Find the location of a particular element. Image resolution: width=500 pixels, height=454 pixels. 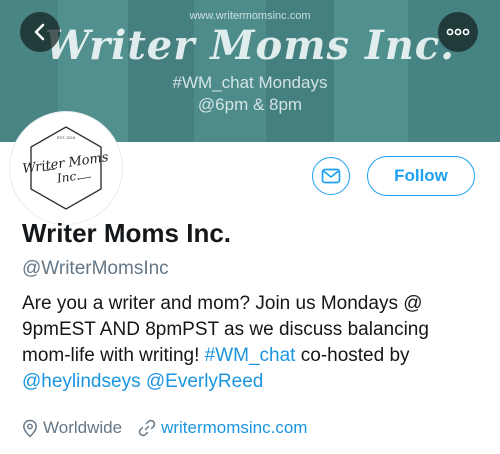

display-name: Writer Moms Inc. is located at coordinates (127, 233).